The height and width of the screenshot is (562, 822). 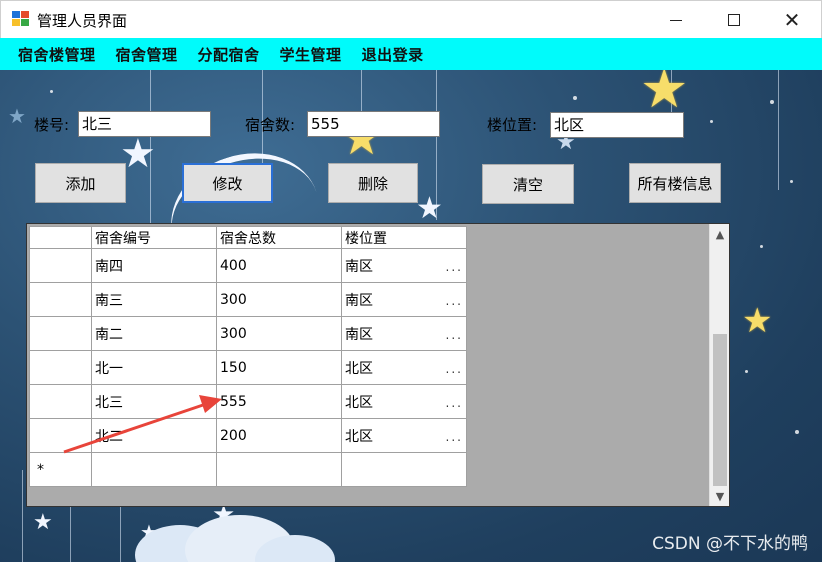 I want to click on watermark: CSDN @不下水的鸭, so click(x=730, y=544).